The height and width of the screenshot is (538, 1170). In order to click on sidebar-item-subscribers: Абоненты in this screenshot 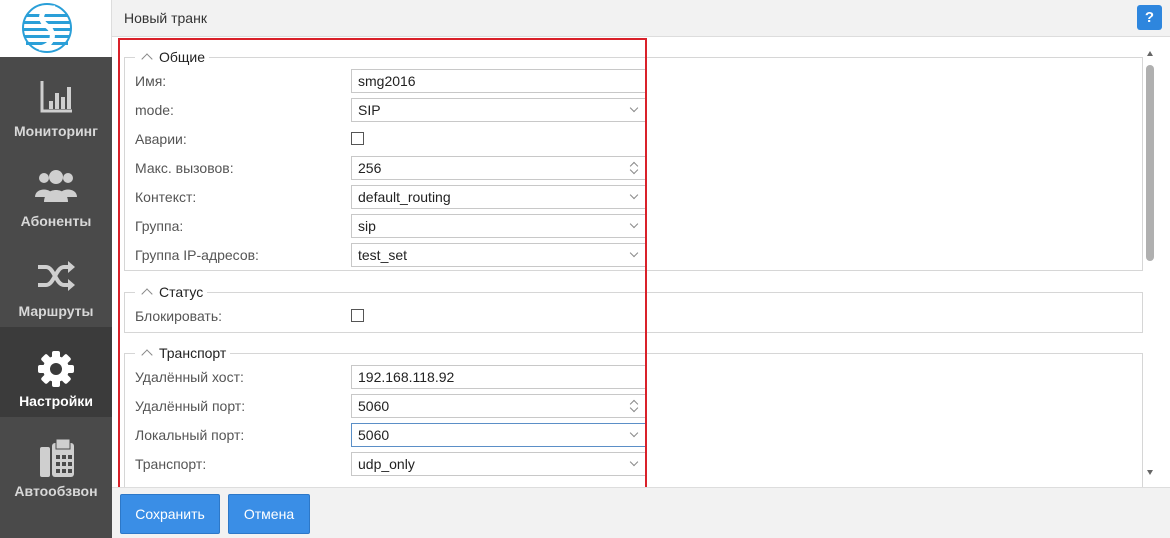, I will do `click(56, 192)`.